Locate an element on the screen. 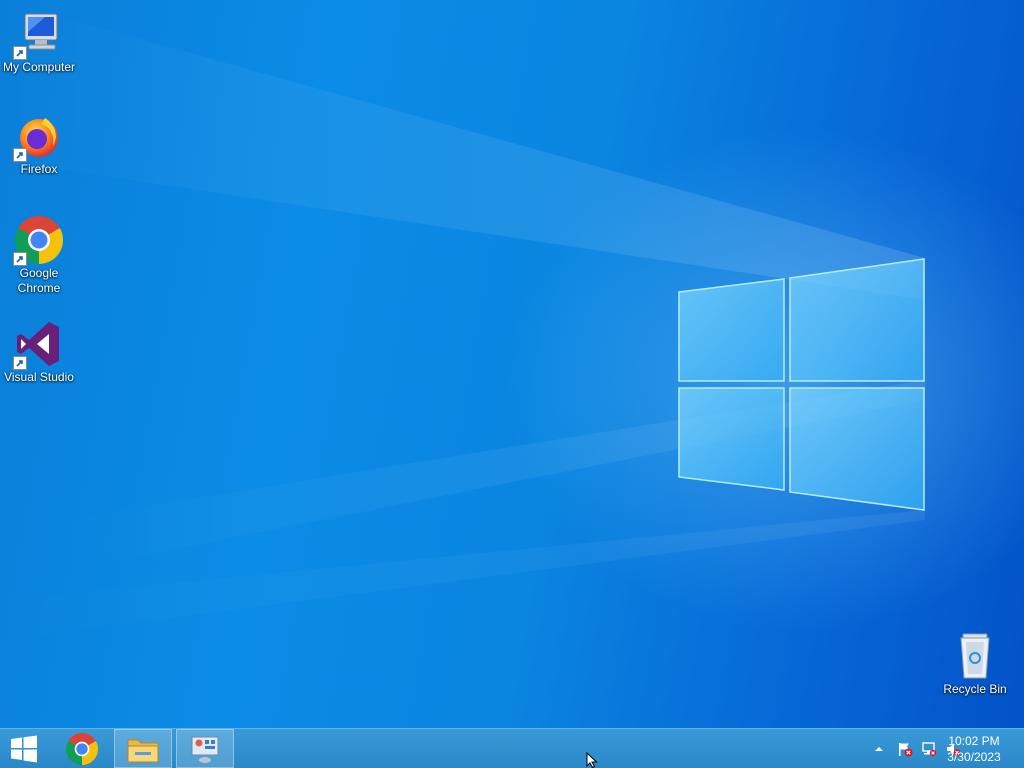 The height and width of the screenshot is (768, 1024). taskbar-control-panel-button is located at coordinates (205, 748).